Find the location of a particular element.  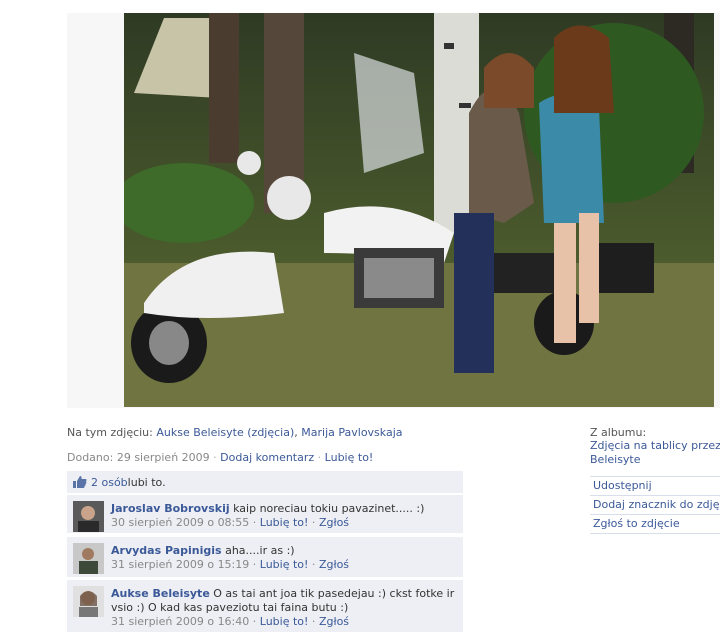

album-label: Z albumu: is located at coordinates (618, 432).